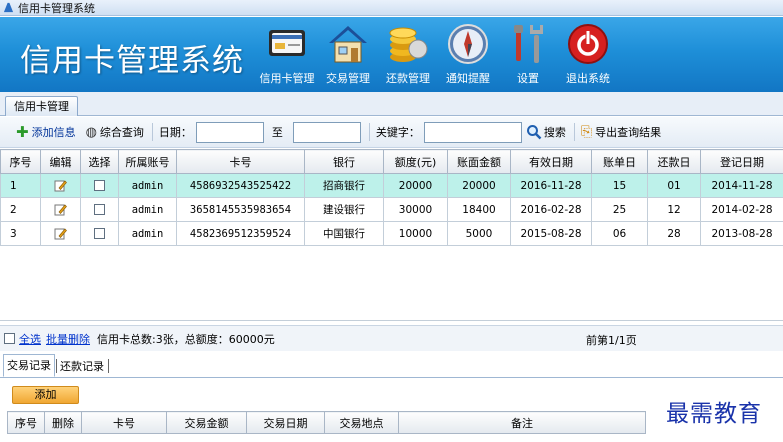 The width and height of the screenshot is (783, 442). Describe the element at coordinates (468, 44) in the screenshot. I see `compass-icon` at that location.